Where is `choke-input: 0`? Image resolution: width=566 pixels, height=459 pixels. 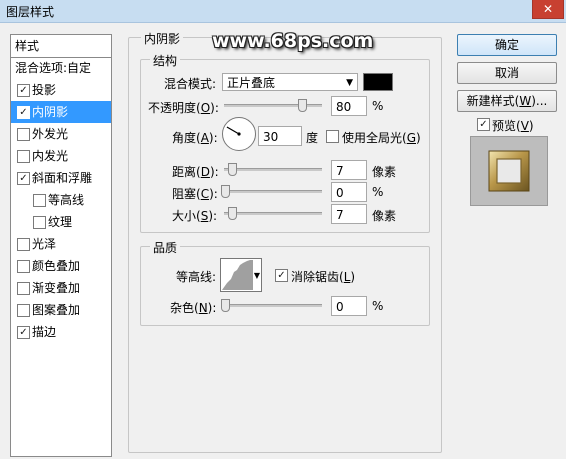 choke-input: 0 is located at coordinates (349, 192).